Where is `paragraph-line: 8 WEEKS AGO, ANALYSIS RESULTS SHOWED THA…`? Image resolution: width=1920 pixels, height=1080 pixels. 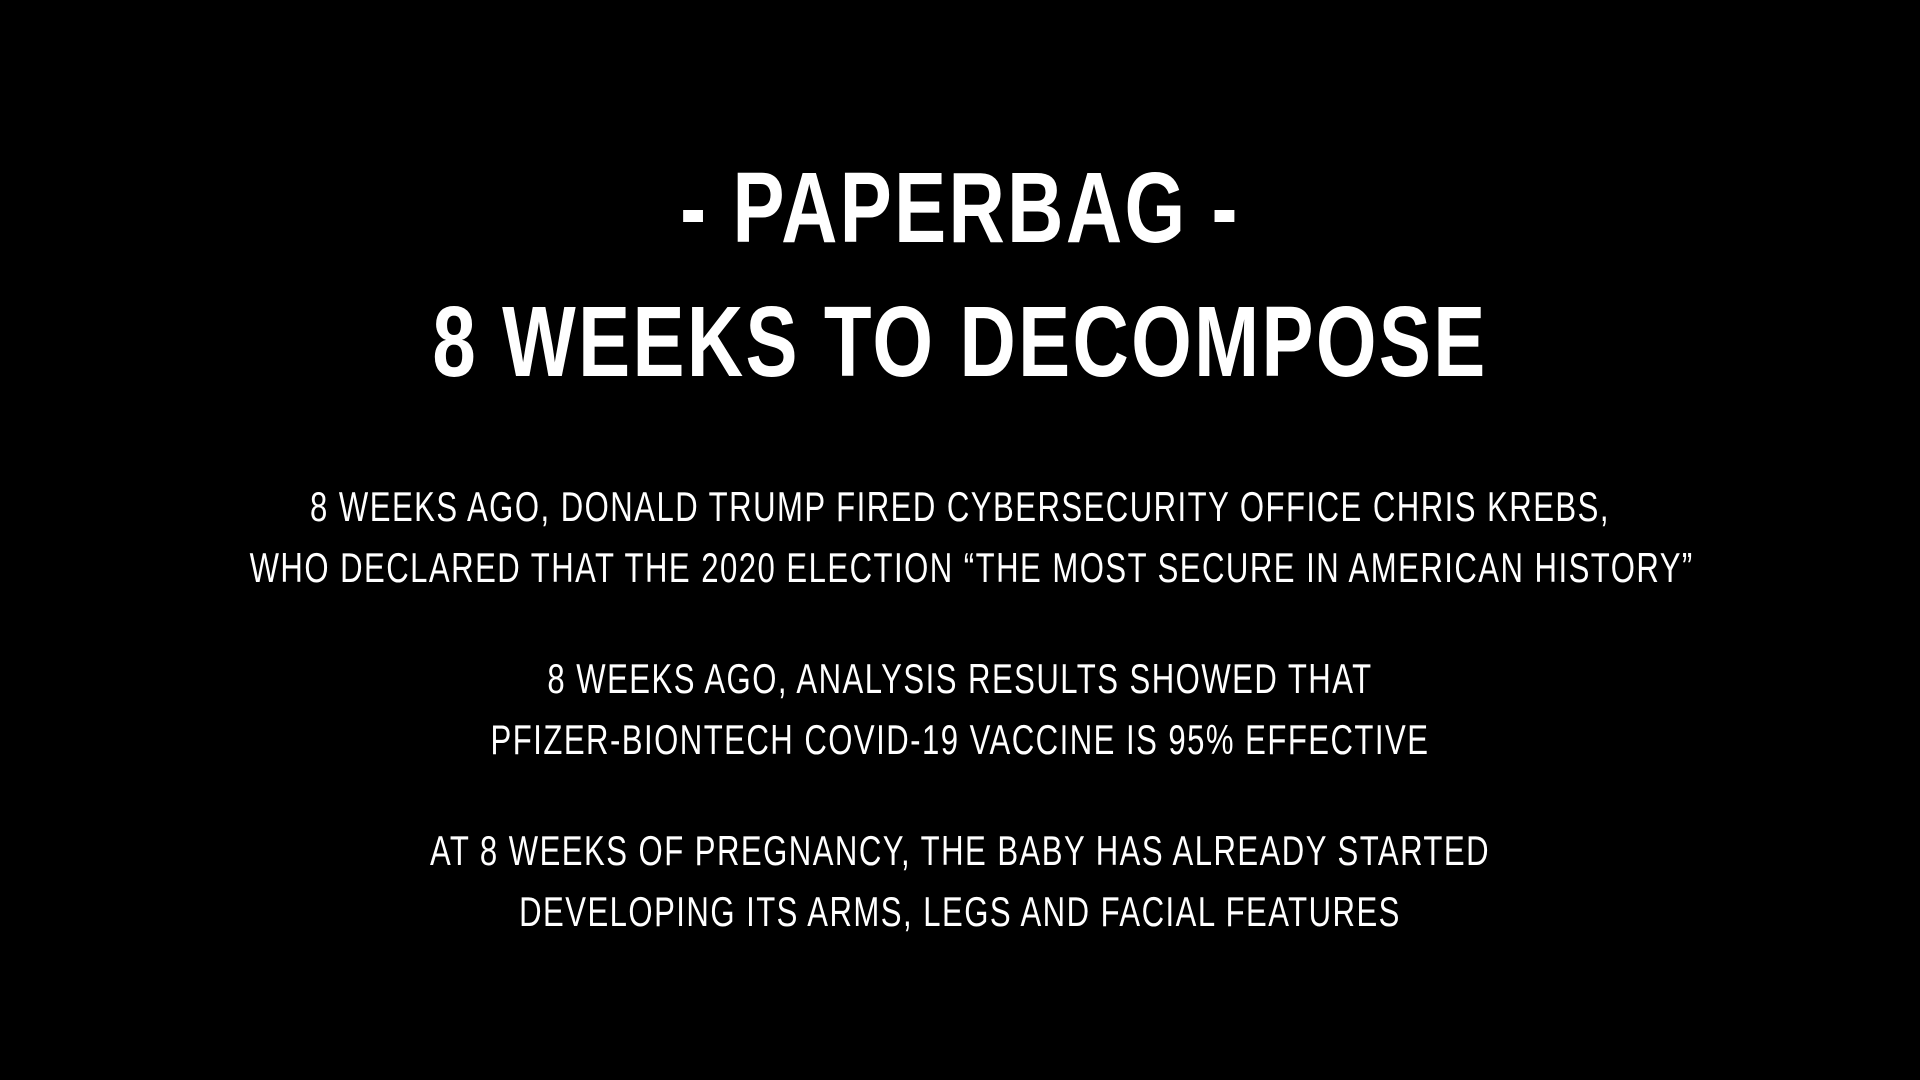 paragraph-line: 8 WEEKS AGO, ANALYSIS RESULTS SHOWED THA… is located at coordinates (960, 678).